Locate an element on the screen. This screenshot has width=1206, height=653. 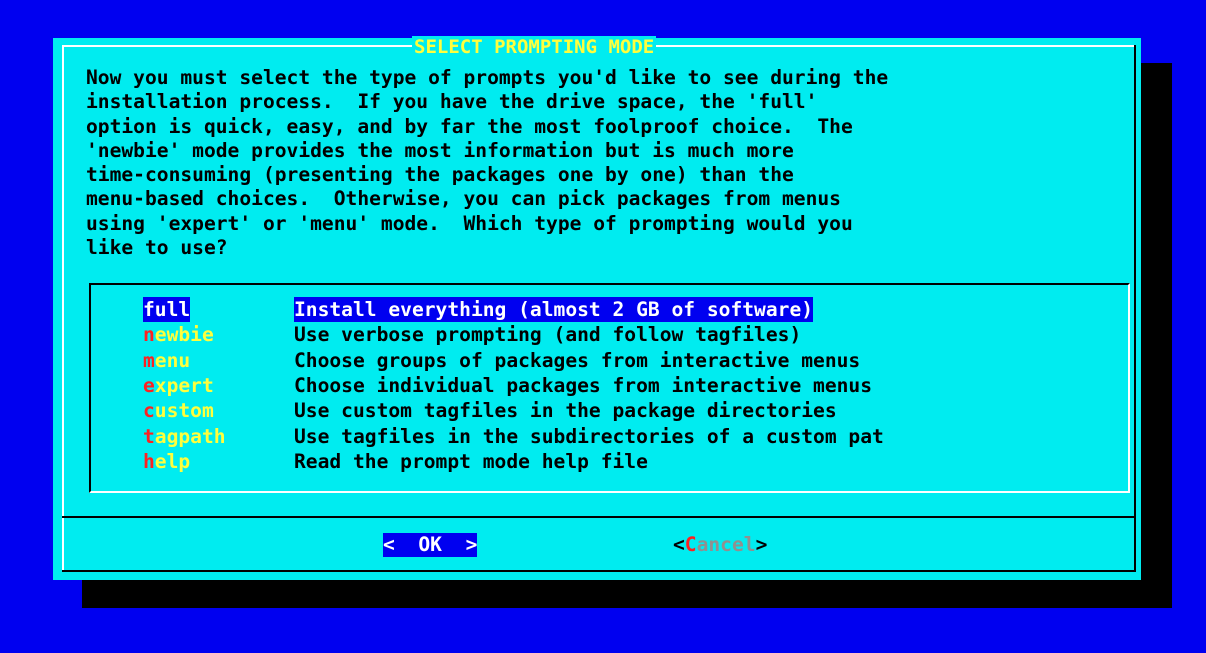
menu-item-hotkey: t is located at coordinates (149, 436).